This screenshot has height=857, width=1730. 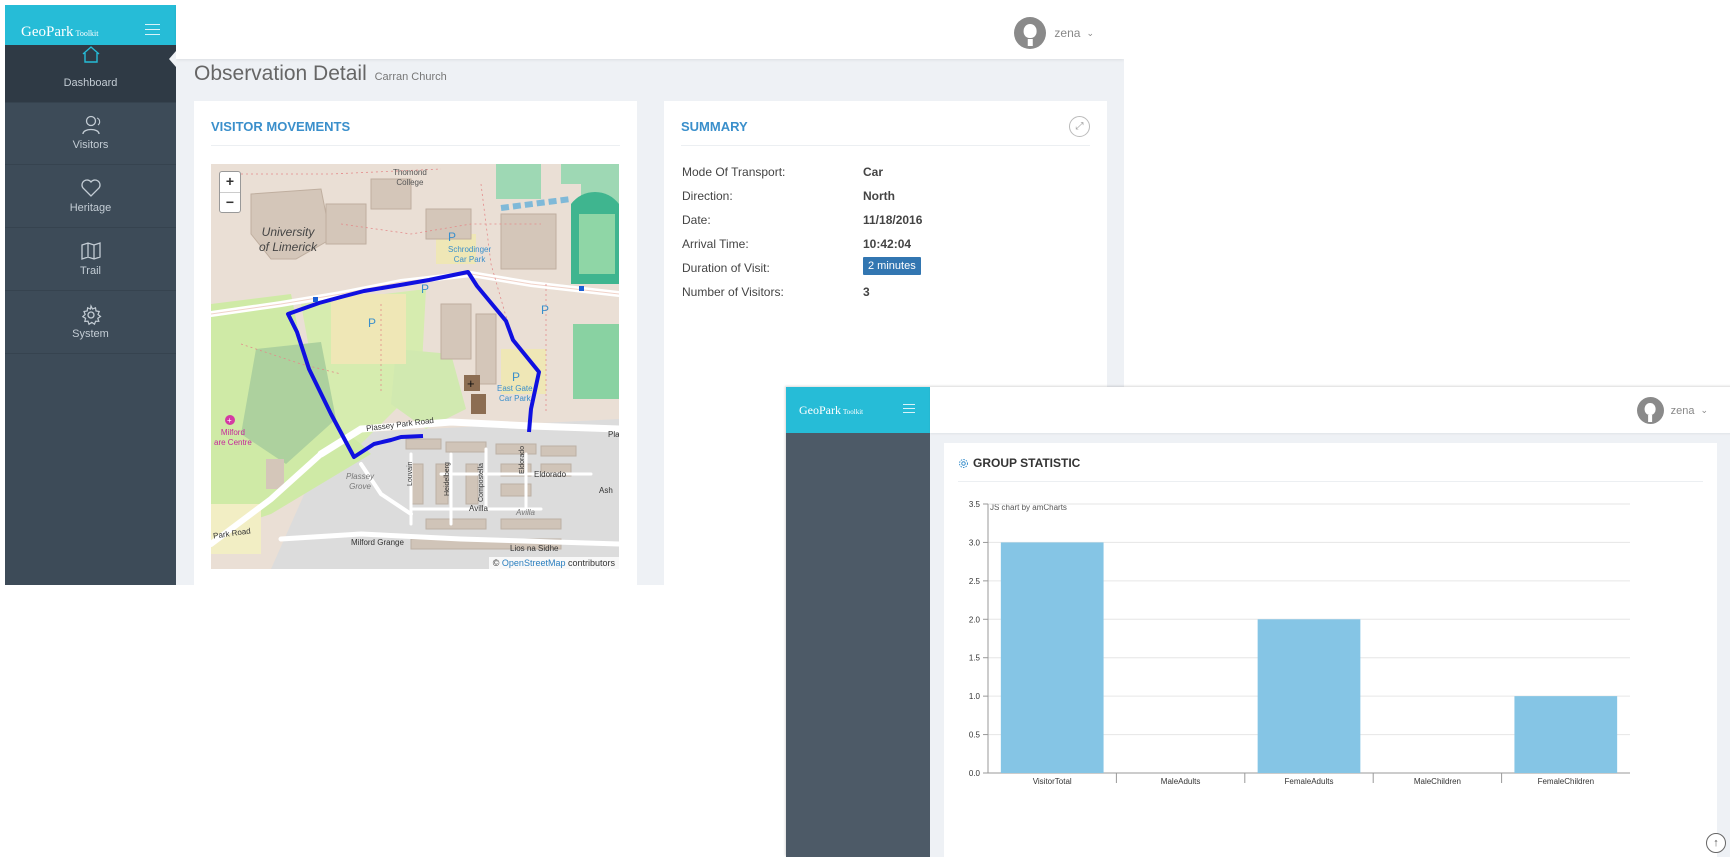 I want to click on sidebar-item-trail: Trail, so click(x=90, y=260).